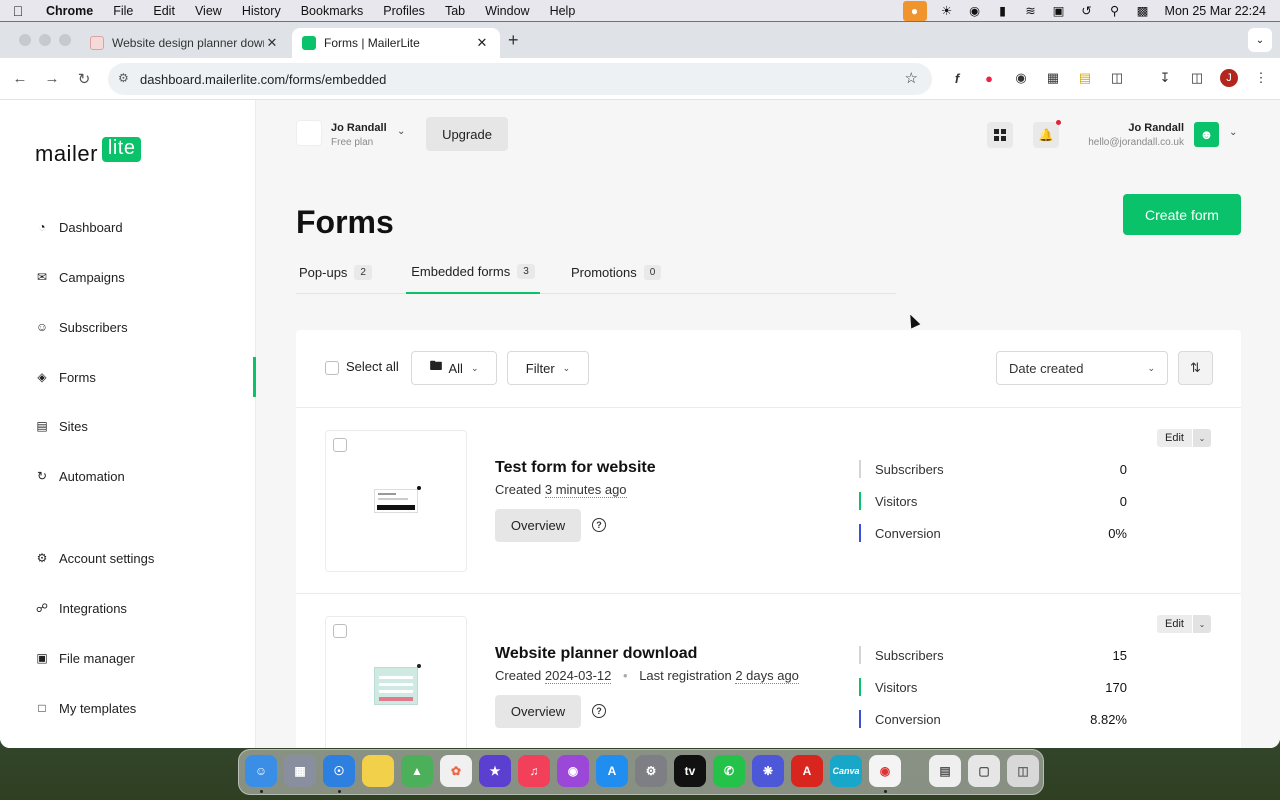 The height and width of the screenshot is (800, 1280). What do you see at coordinates (145, 608) in the screenshot?
I see `sidebar-item-integrations: ☍ Integrations` at bounding box center [145, 608].